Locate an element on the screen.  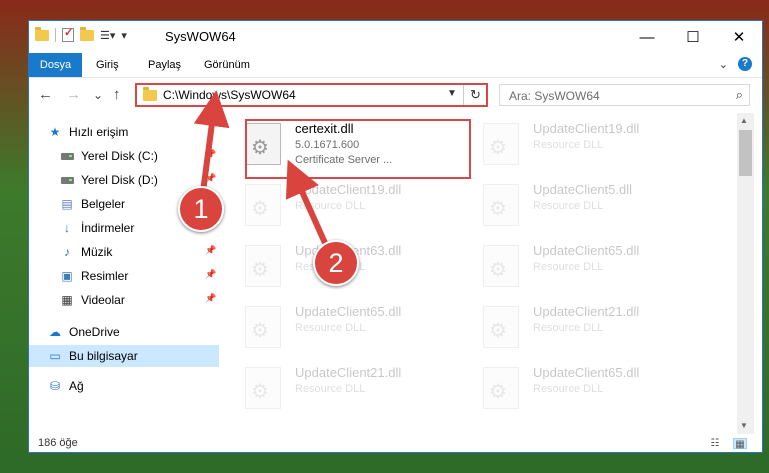
help-icon: ? is located at coordinates (745, 64).